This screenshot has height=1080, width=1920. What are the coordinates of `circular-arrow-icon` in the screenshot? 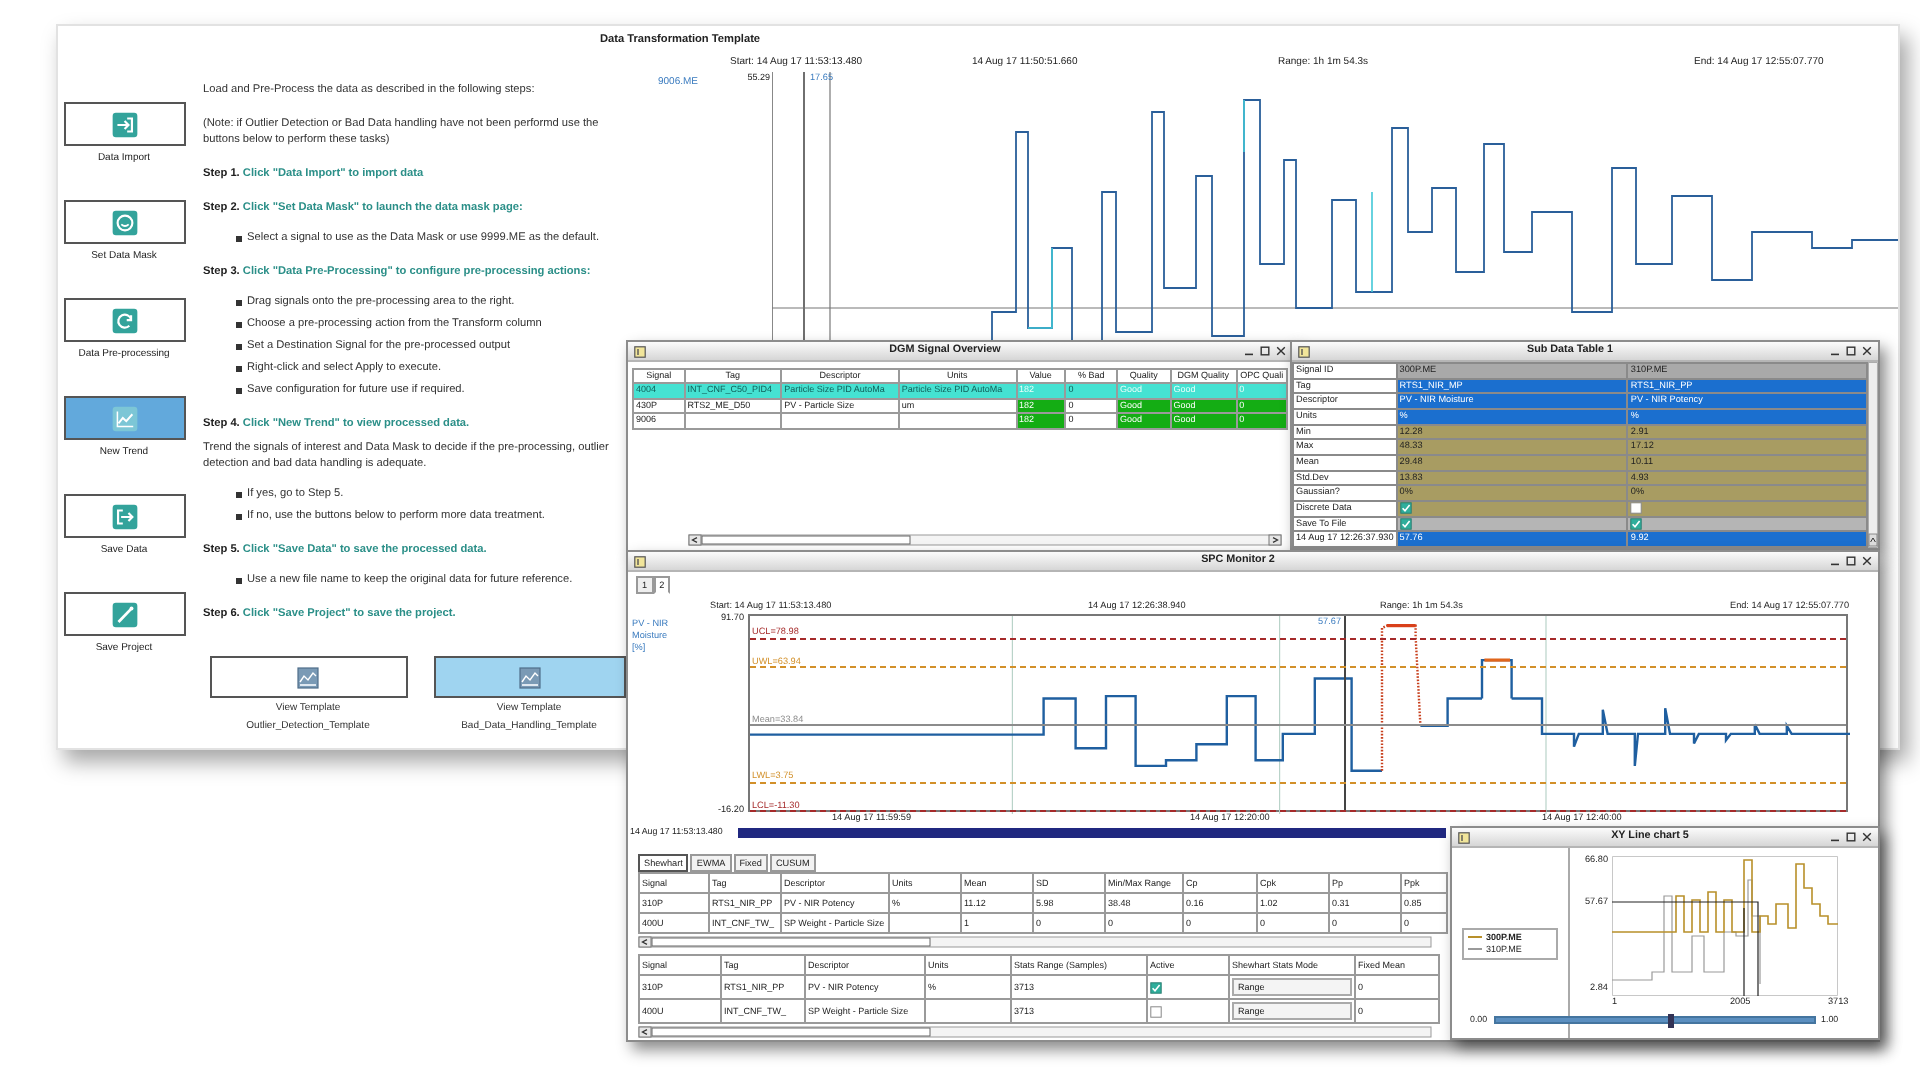 It's located at (124, 320).